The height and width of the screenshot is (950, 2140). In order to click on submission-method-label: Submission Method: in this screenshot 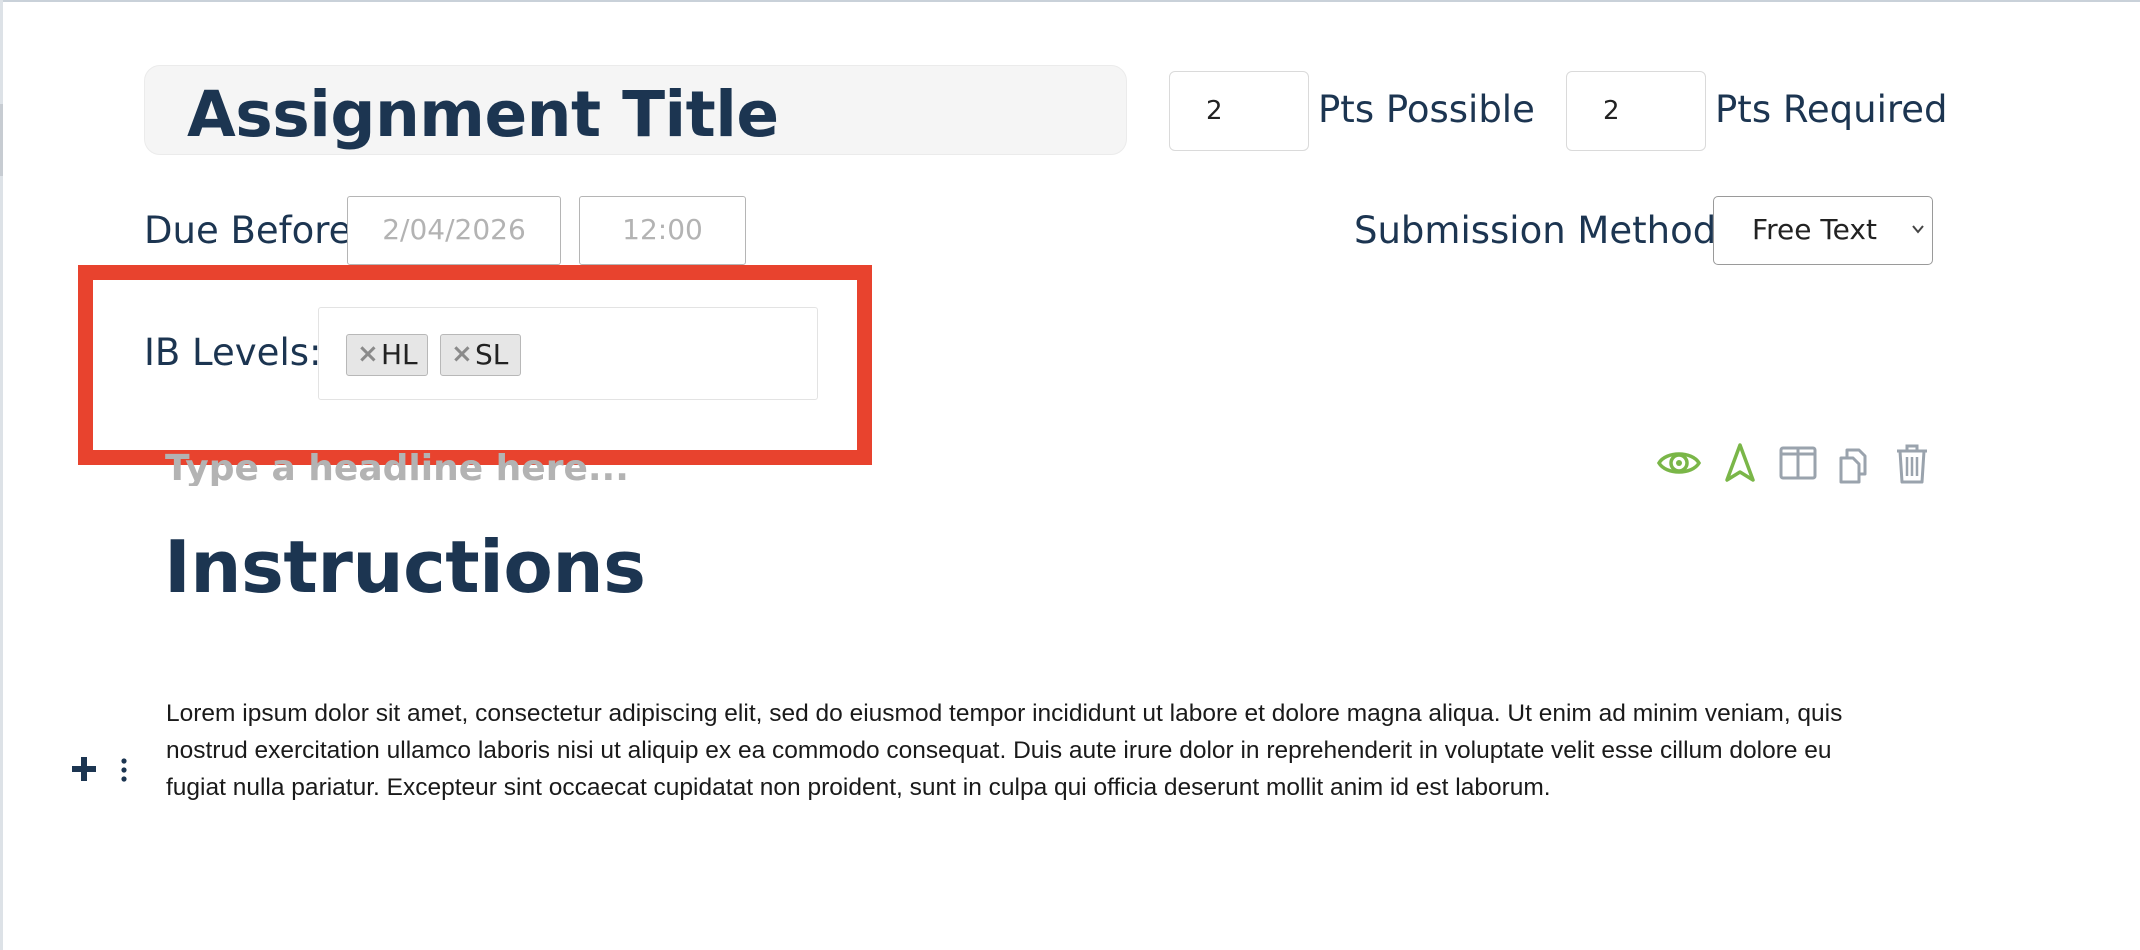, I will do `click(1541, 230)`.